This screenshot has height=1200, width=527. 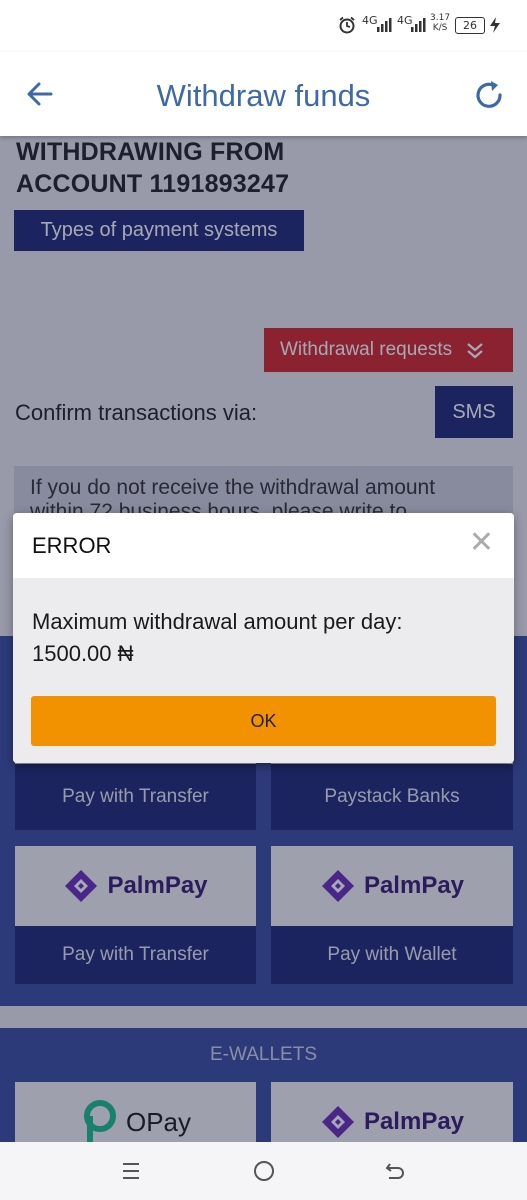 I want to click on dialog-title: ERROR, so click(x=72, y=545).